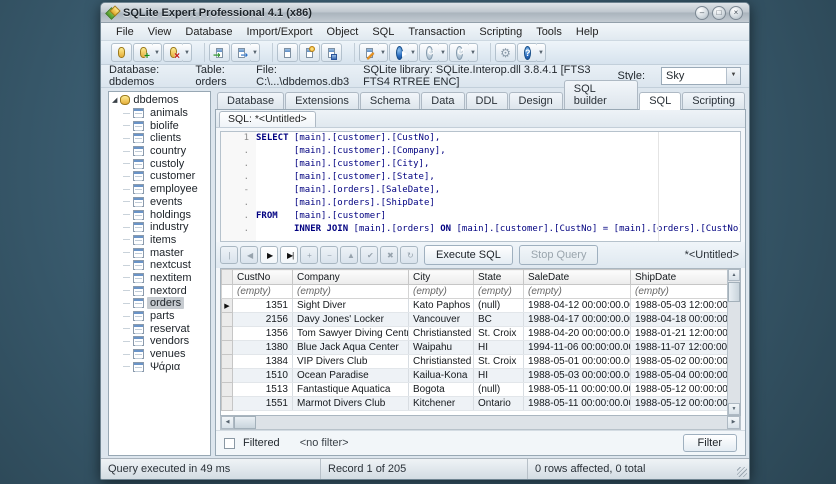  I want to click on stop-query-button: Stop Query, so click(558, 255).